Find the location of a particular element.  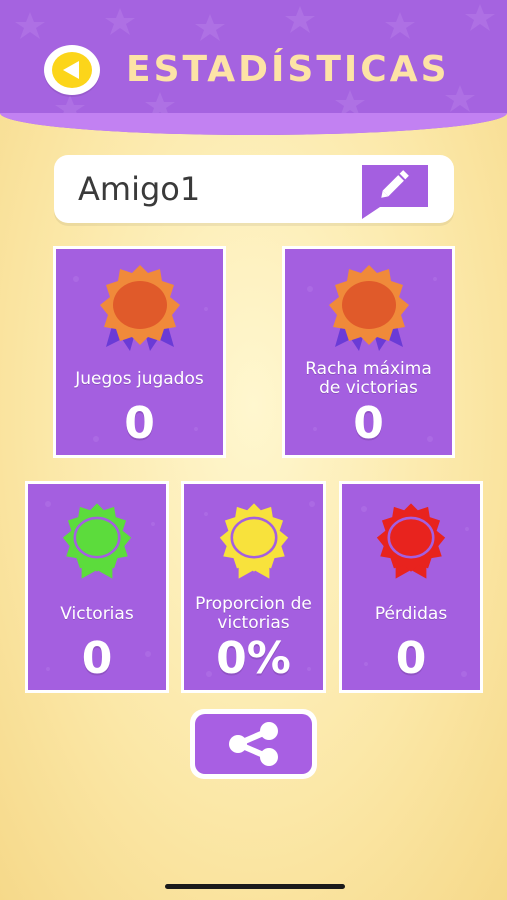

stat-card-max-streak: Racha máxima de victorias 0 is located at coordinates (368, 352).